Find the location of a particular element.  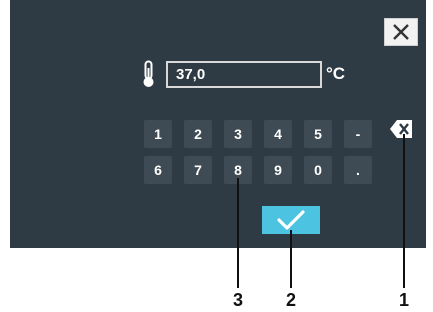

key-7: 7 is located at coordinates (198, 170).